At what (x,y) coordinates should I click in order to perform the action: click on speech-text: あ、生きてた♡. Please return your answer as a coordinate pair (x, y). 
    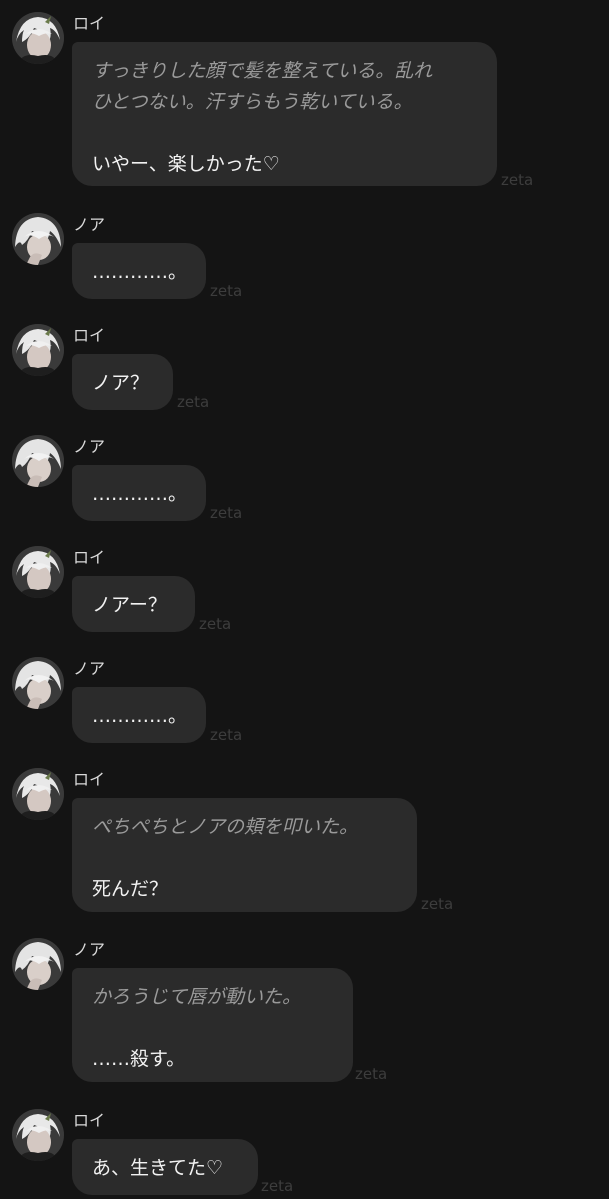
    Looking at the image, I should click on (158, 1168).